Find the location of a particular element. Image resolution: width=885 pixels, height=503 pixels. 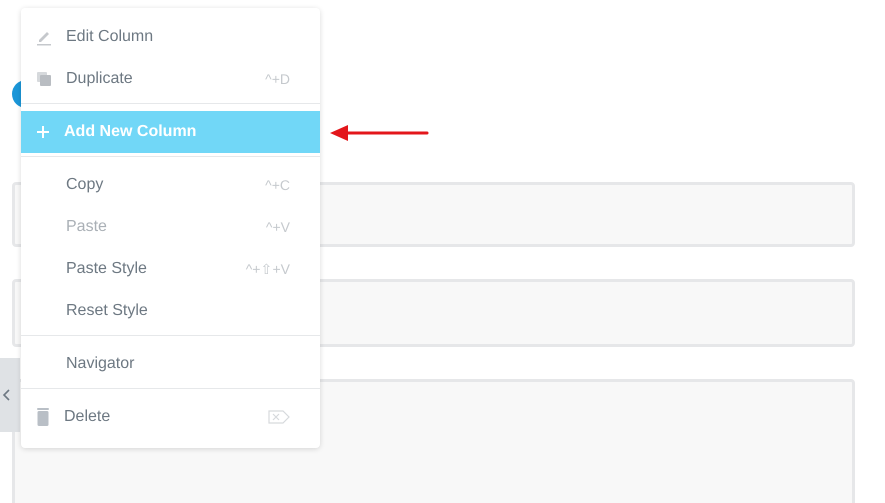

plus-icon is located at coordinates (43, 132).